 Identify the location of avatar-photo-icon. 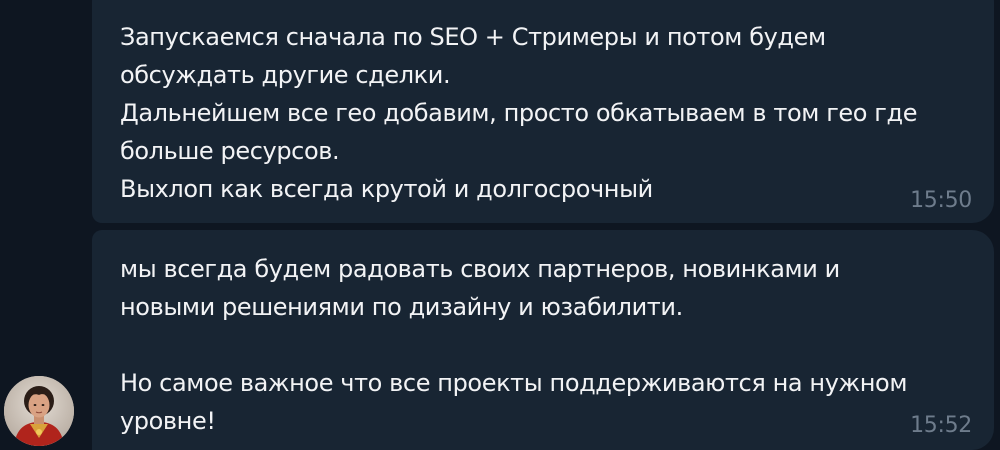
(39, 411).